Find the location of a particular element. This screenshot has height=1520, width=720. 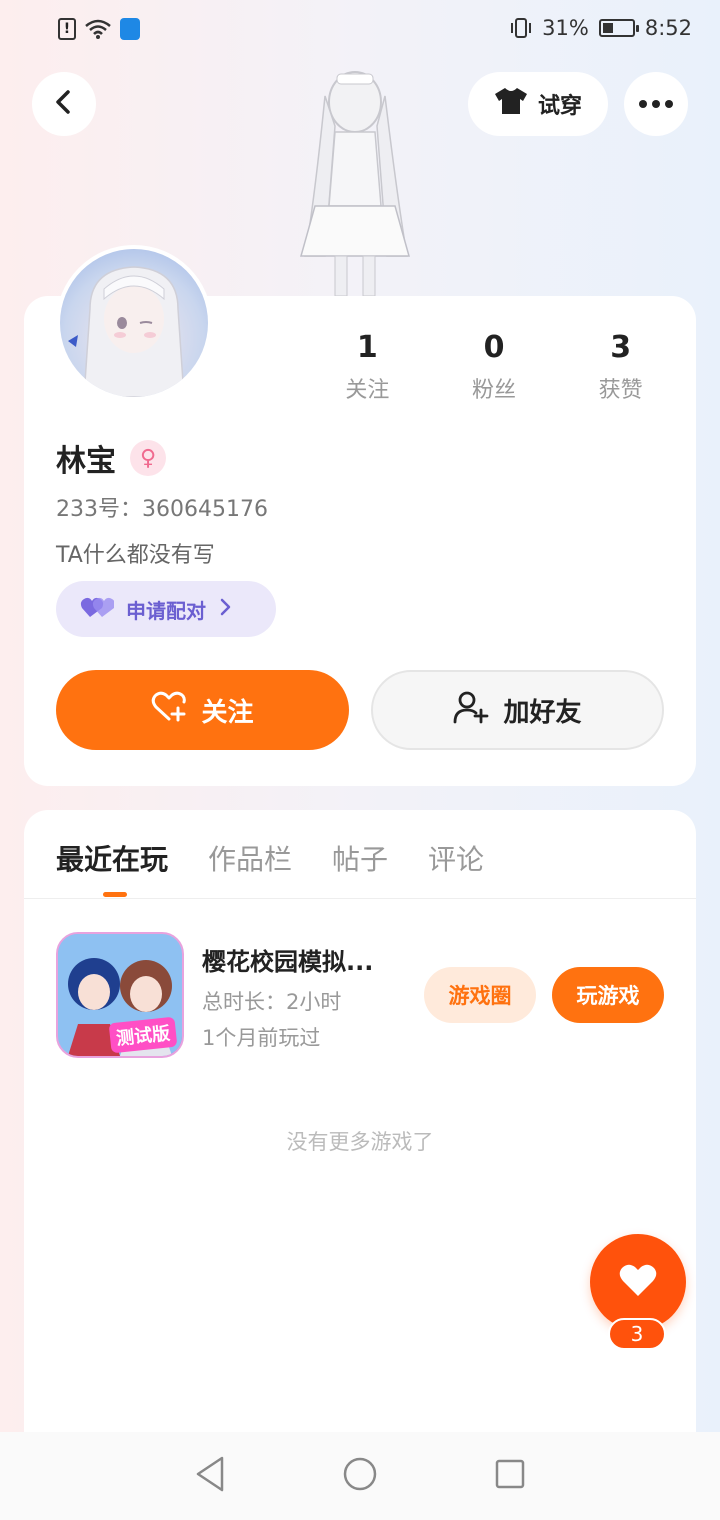

user-plus-icon is located at coordinates (471, 710).